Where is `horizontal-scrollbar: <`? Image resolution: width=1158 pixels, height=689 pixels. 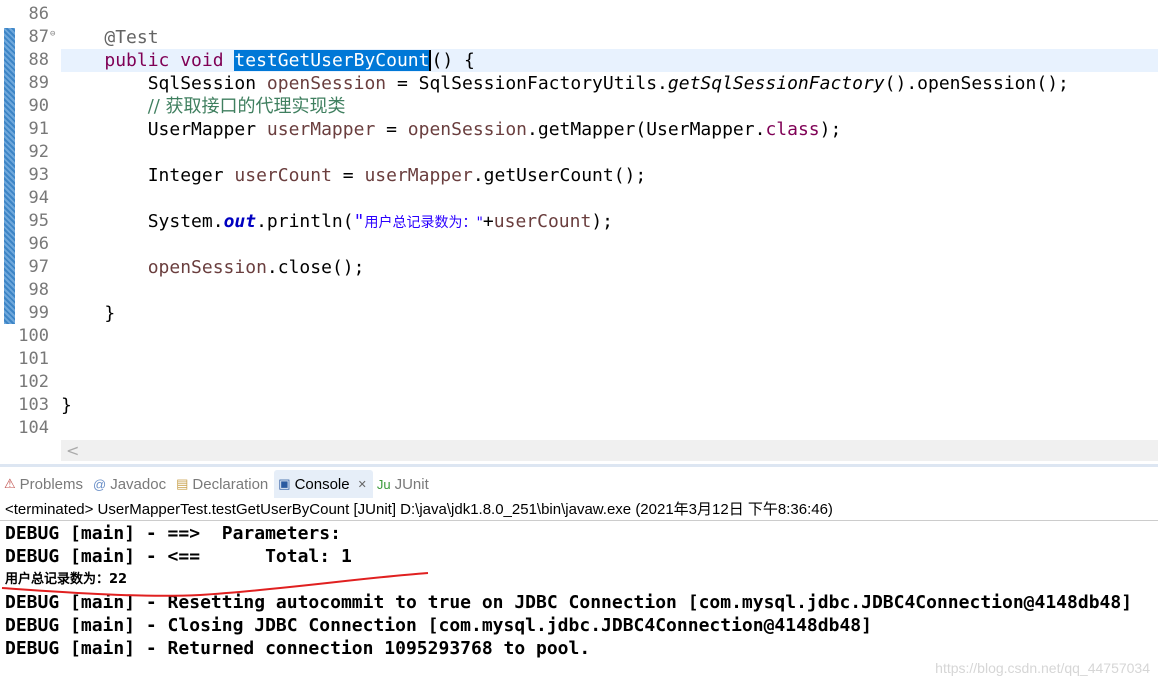 horizontal-scrollbar: < is located at coordinates (609, 450).